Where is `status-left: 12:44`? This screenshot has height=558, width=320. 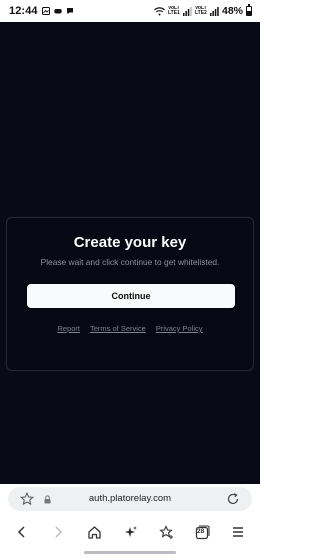 status-left: 12:44 is located at coordinates (41, 11).